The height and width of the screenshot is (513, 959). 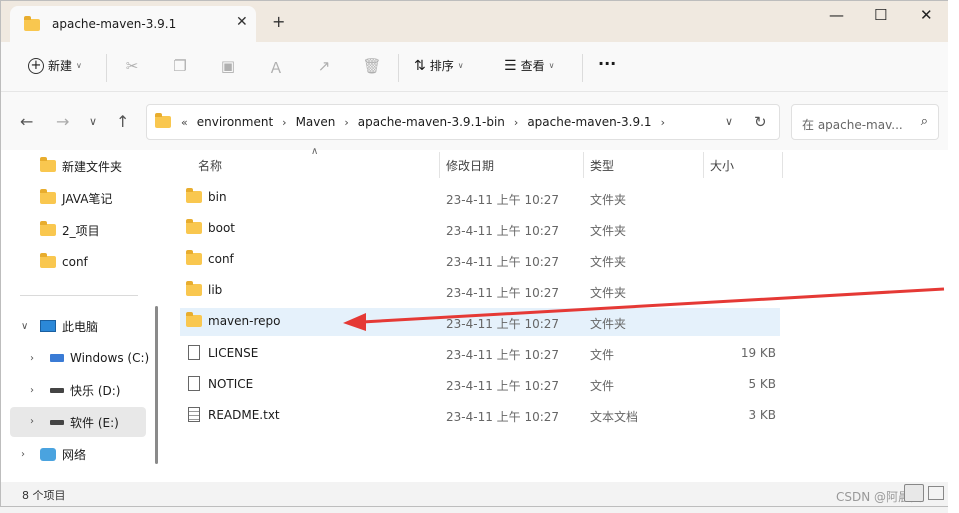 I want to click on annotation-arrow, so click(x=644, y=309).